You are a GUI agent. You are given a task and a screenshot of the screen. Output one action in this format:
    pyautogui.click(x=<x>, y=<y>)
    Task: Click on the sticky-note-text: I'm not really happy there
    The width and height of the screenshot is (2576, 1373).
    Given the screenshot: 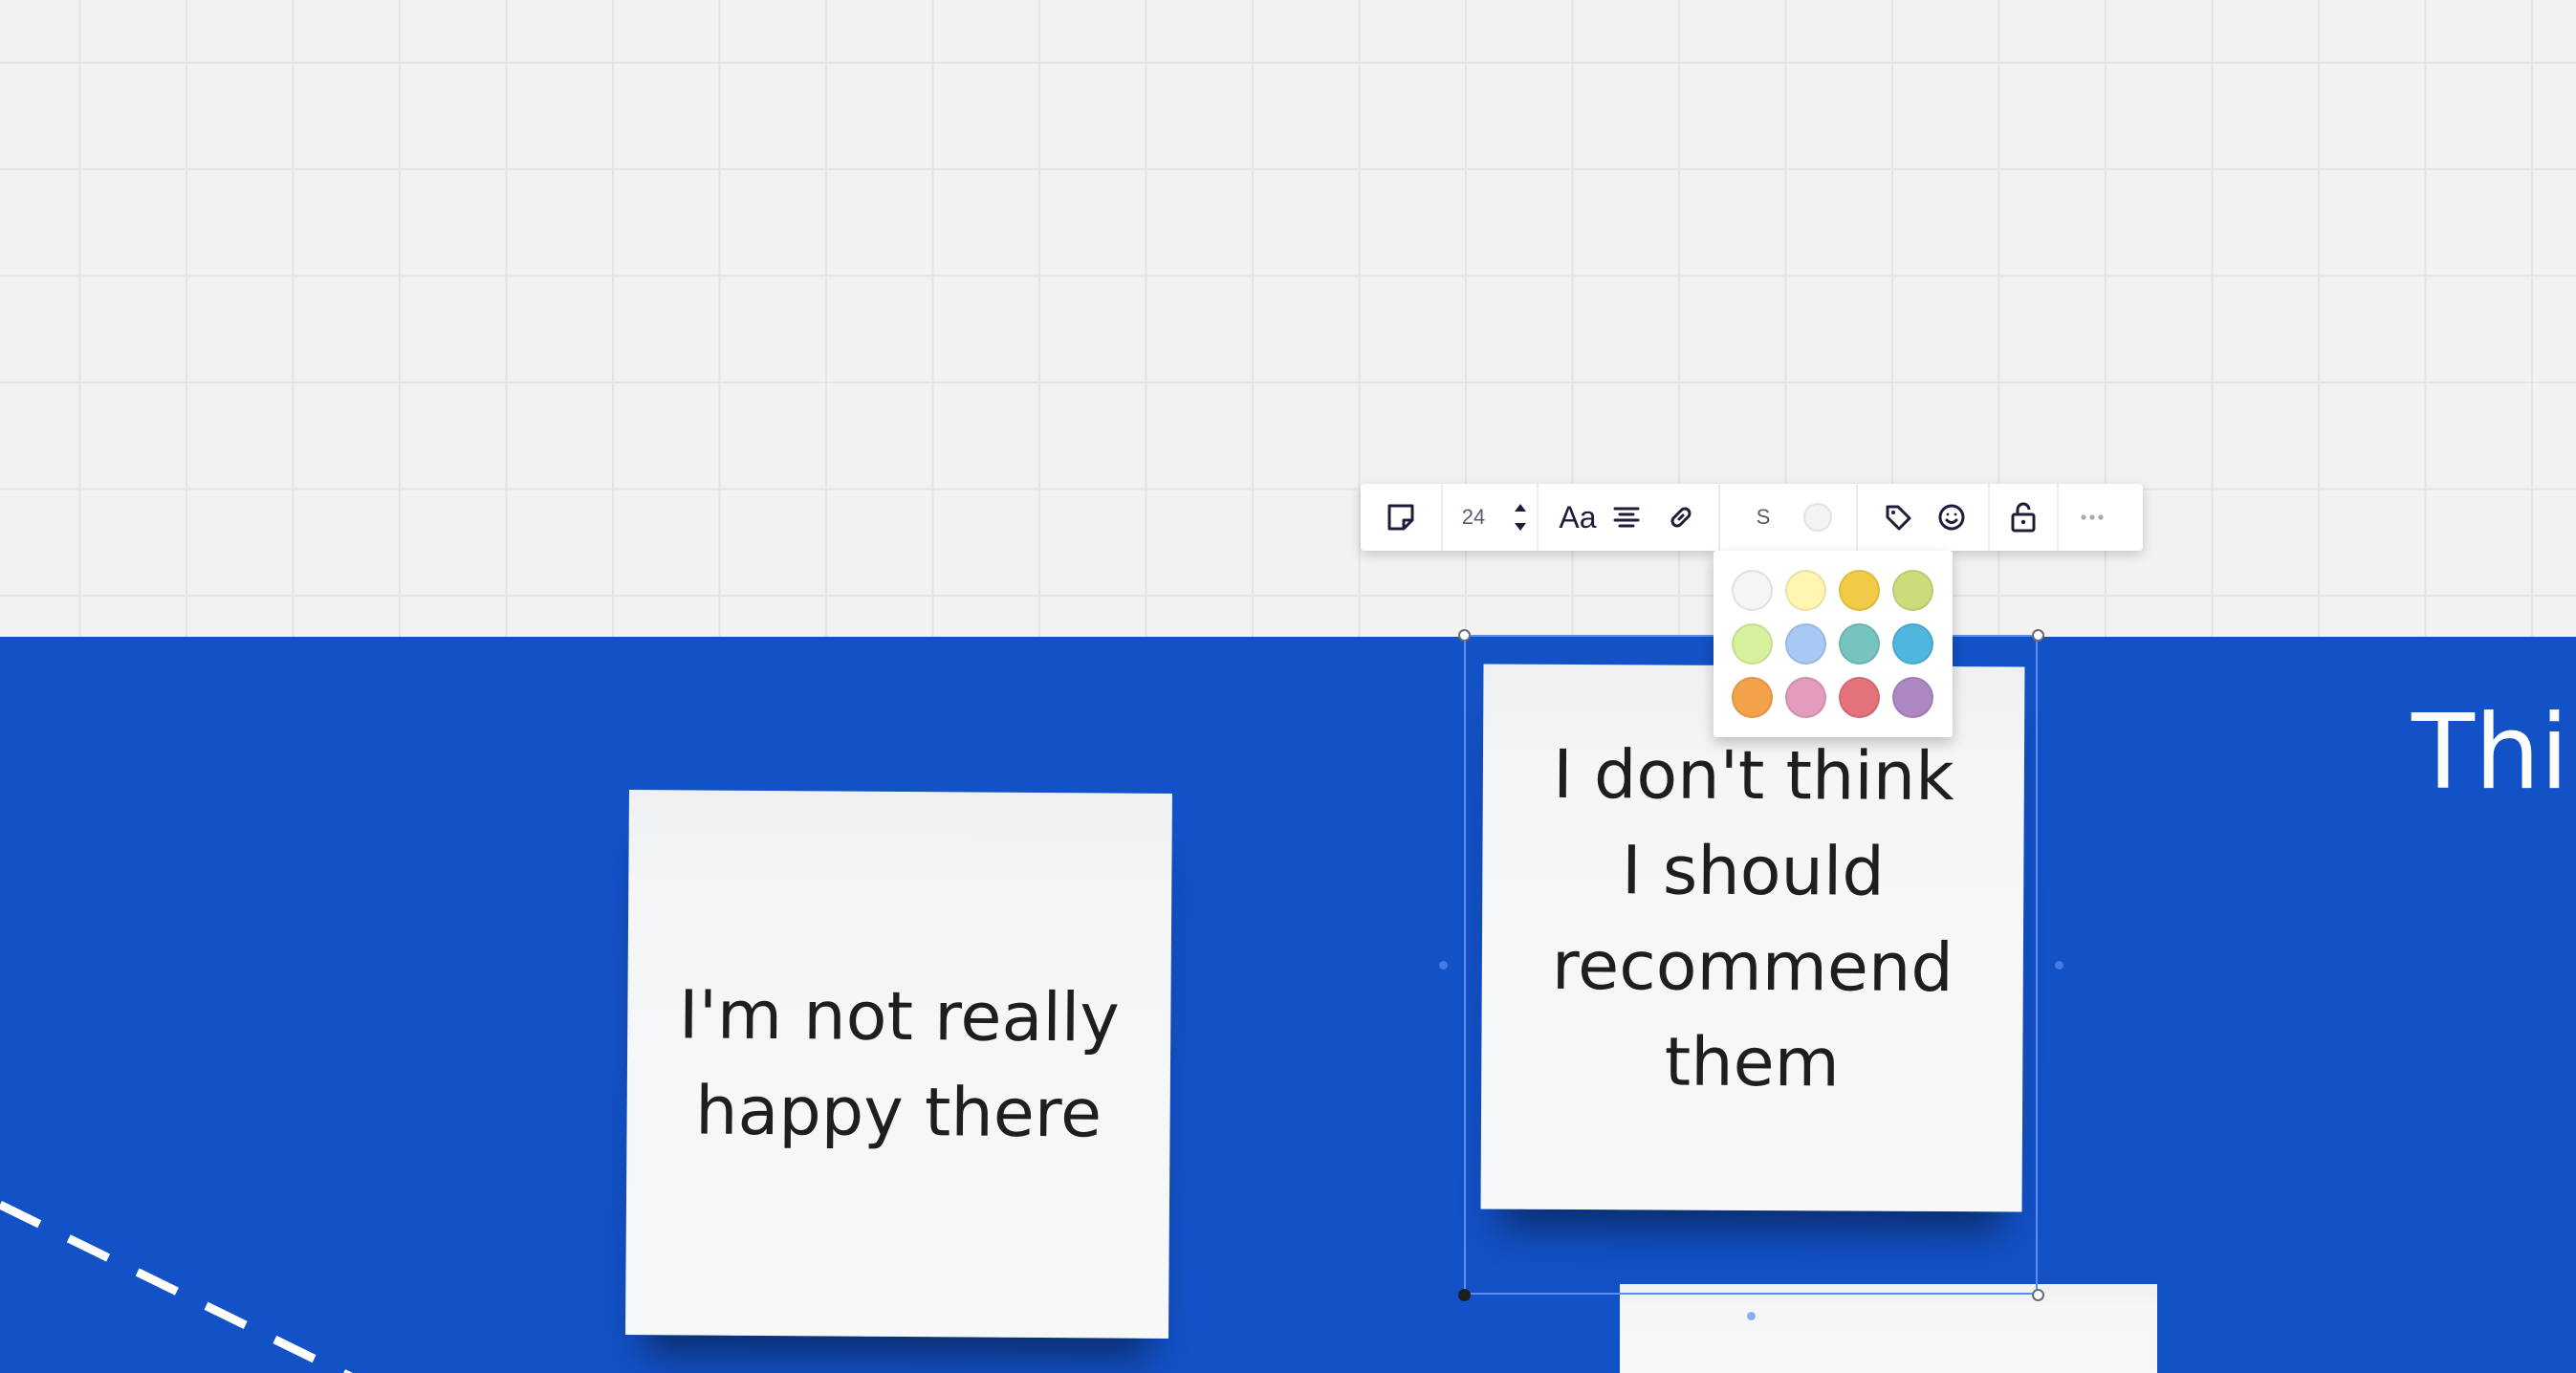 What is the action you would take?
    pyautogui.click(x=899, y=1064)
    